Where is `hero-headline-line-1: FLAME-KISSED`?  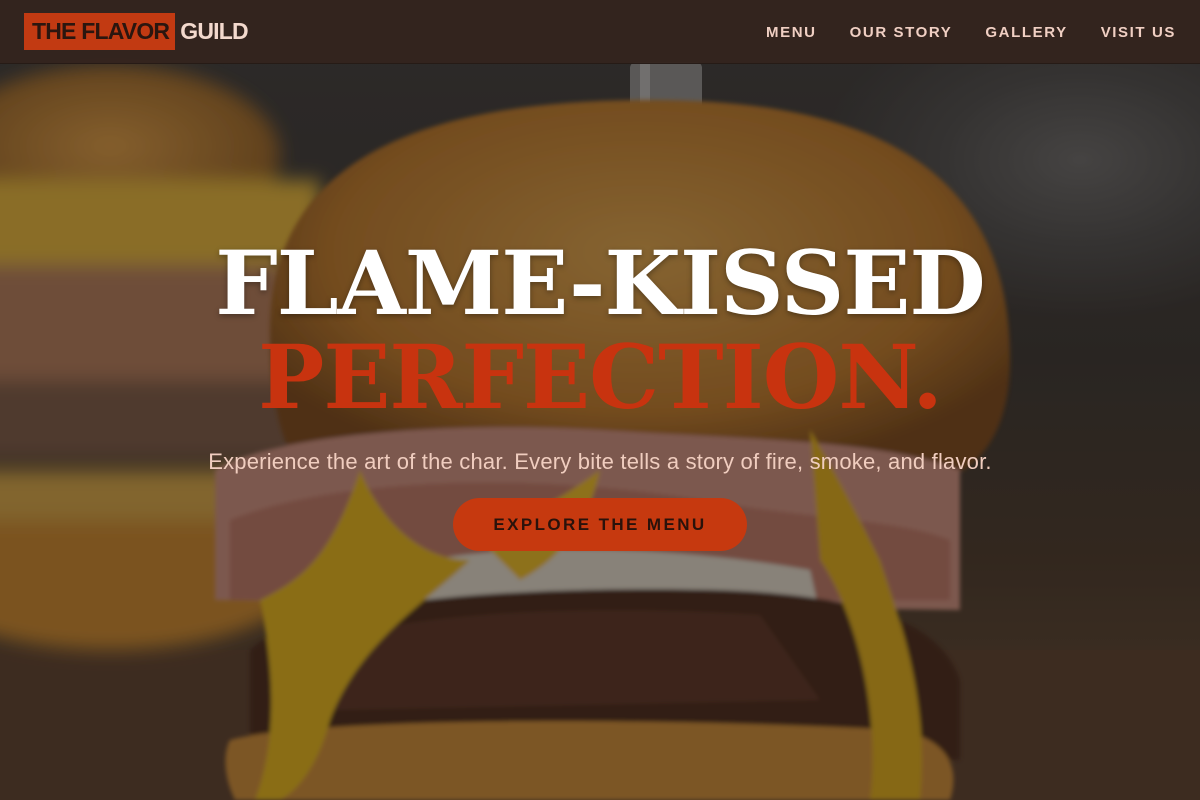
hero-headline-line-1: FLAME-KISSED is located at coordinates (600, 283).